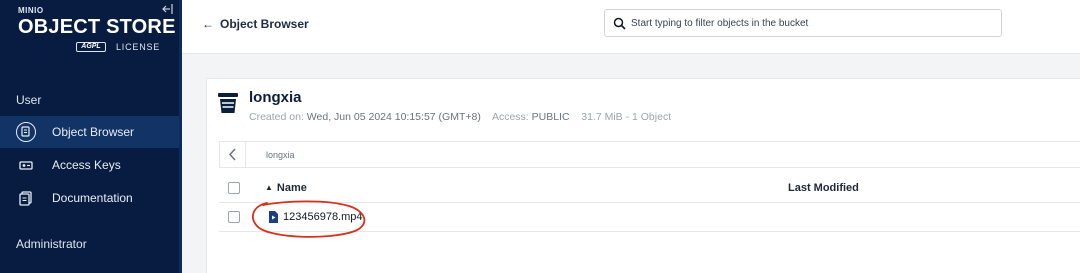 This screenshot has height=273, width=1080. I want to click on access-keys-icon, so click(26, 165).